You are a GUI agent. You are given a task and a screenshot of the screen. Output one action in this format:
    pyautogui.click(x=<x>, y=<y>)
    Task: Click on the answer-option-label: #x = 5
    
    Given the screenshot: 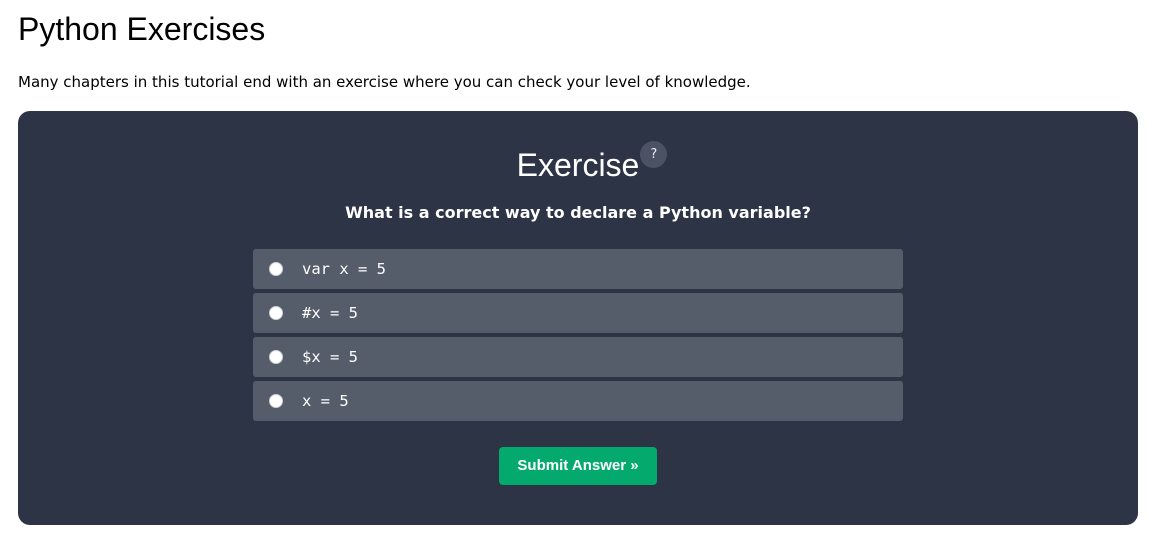 What is the action you would take?
    pyautogui.click(x=330, y=313)
    